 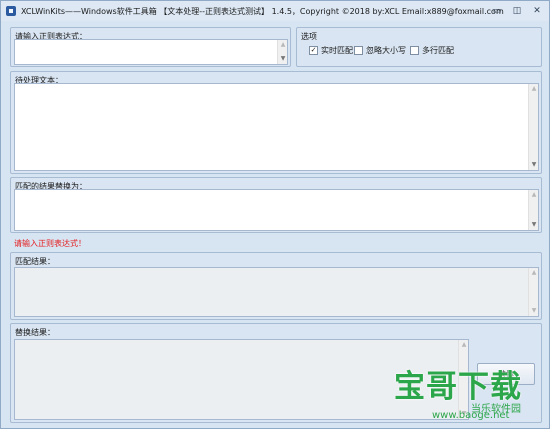 What do you see at coordinates (533, 210) in the screenshot?
I see `replacement-scrollbar: ▲ ▼` at bounding box center [533, 210].